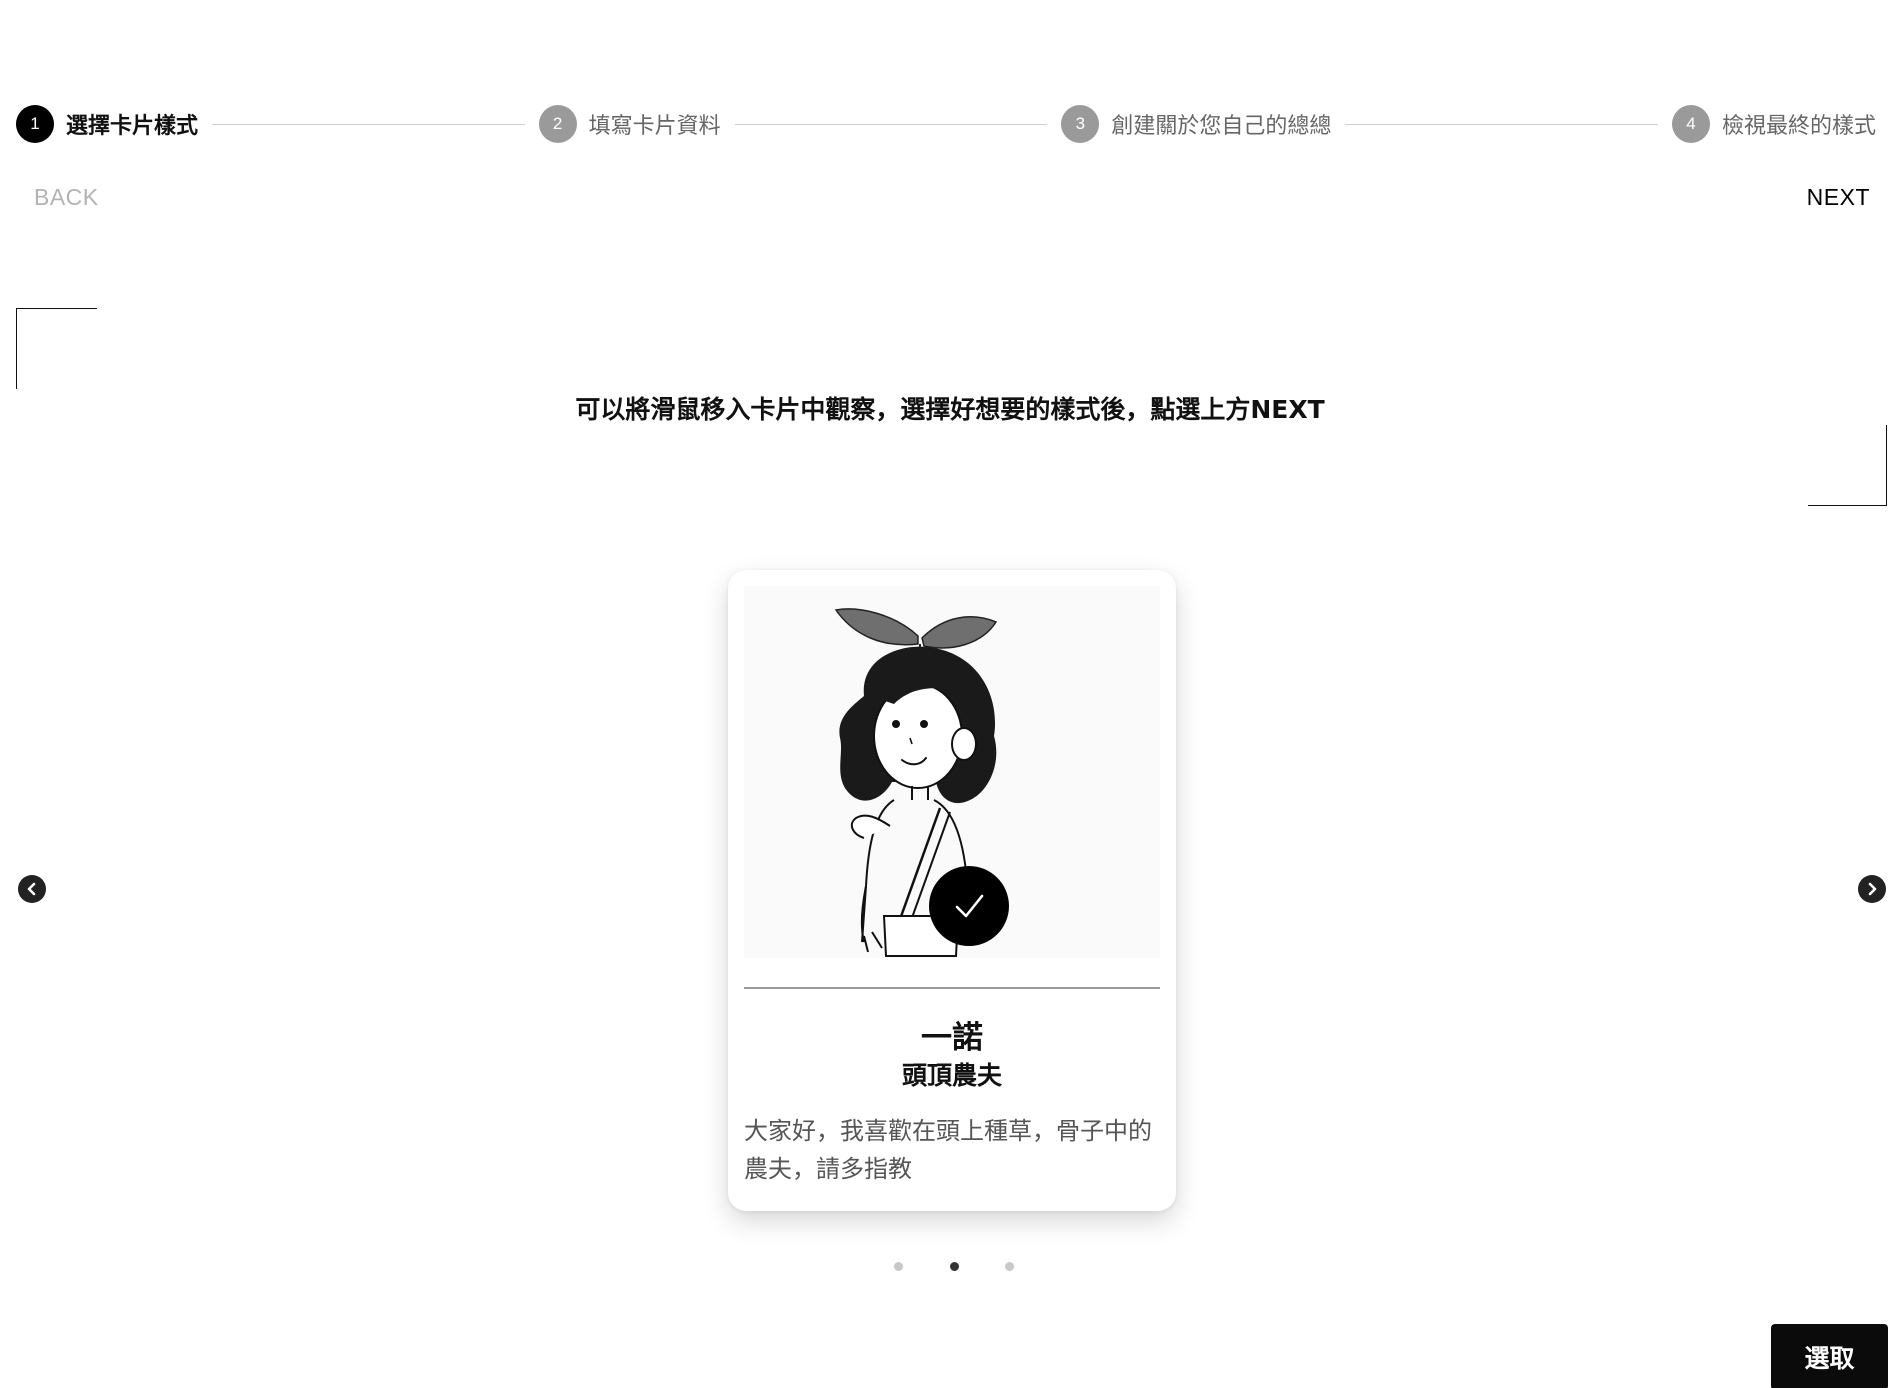  I want to click on step-label: 選擇卡片樣式, so click(132, 126).